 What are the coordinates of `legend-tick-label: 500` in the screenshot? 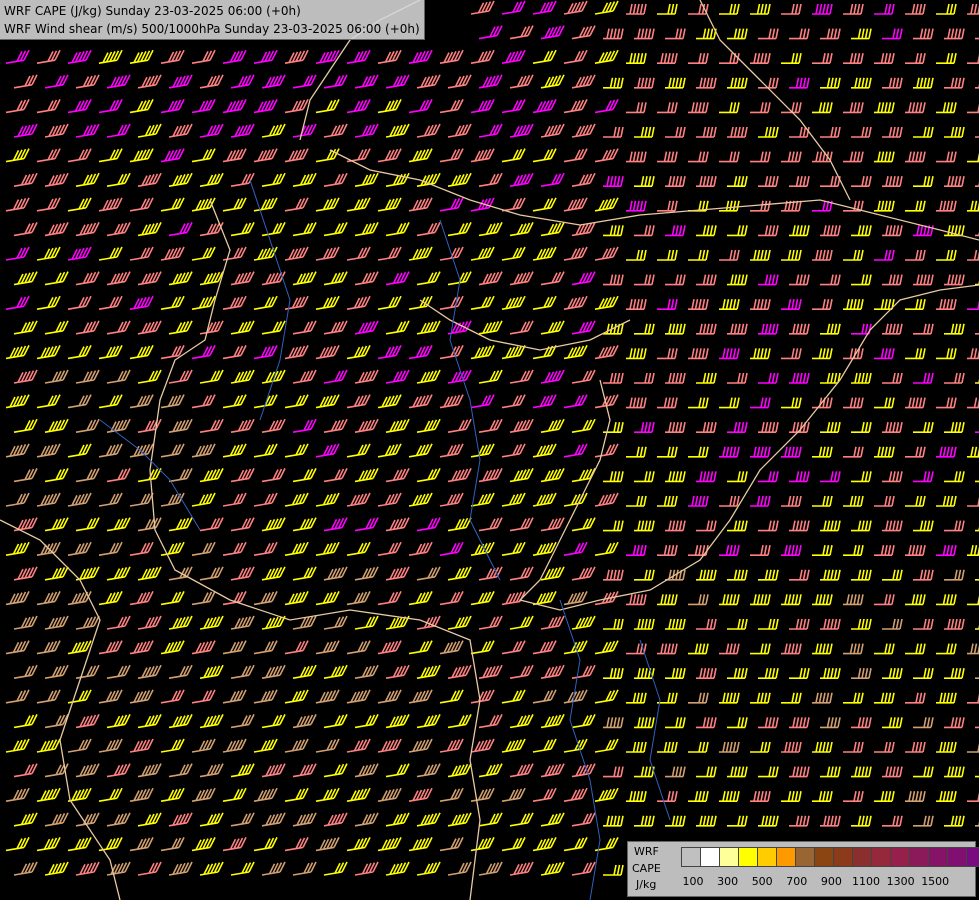 It's located at (762, 881).